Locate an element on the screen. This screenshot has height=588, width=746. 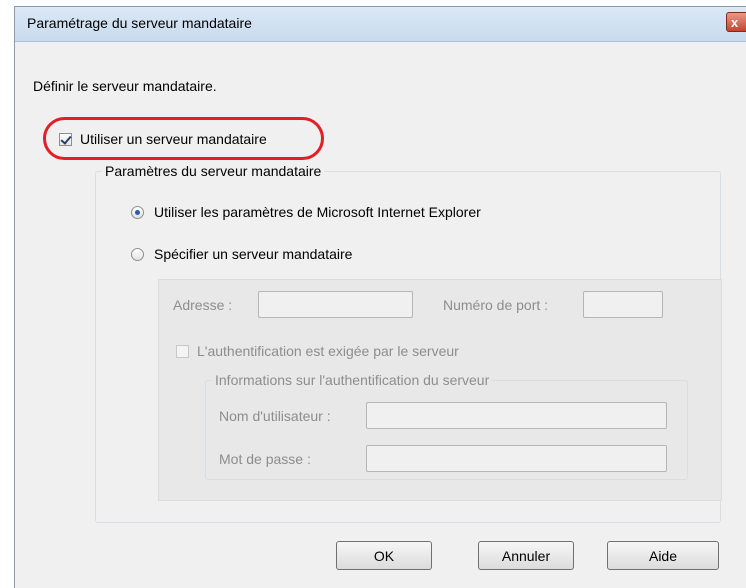
use-proxy-checkbox-row: Utiliser un serveur mandataire is located at coordinates (163, 139).